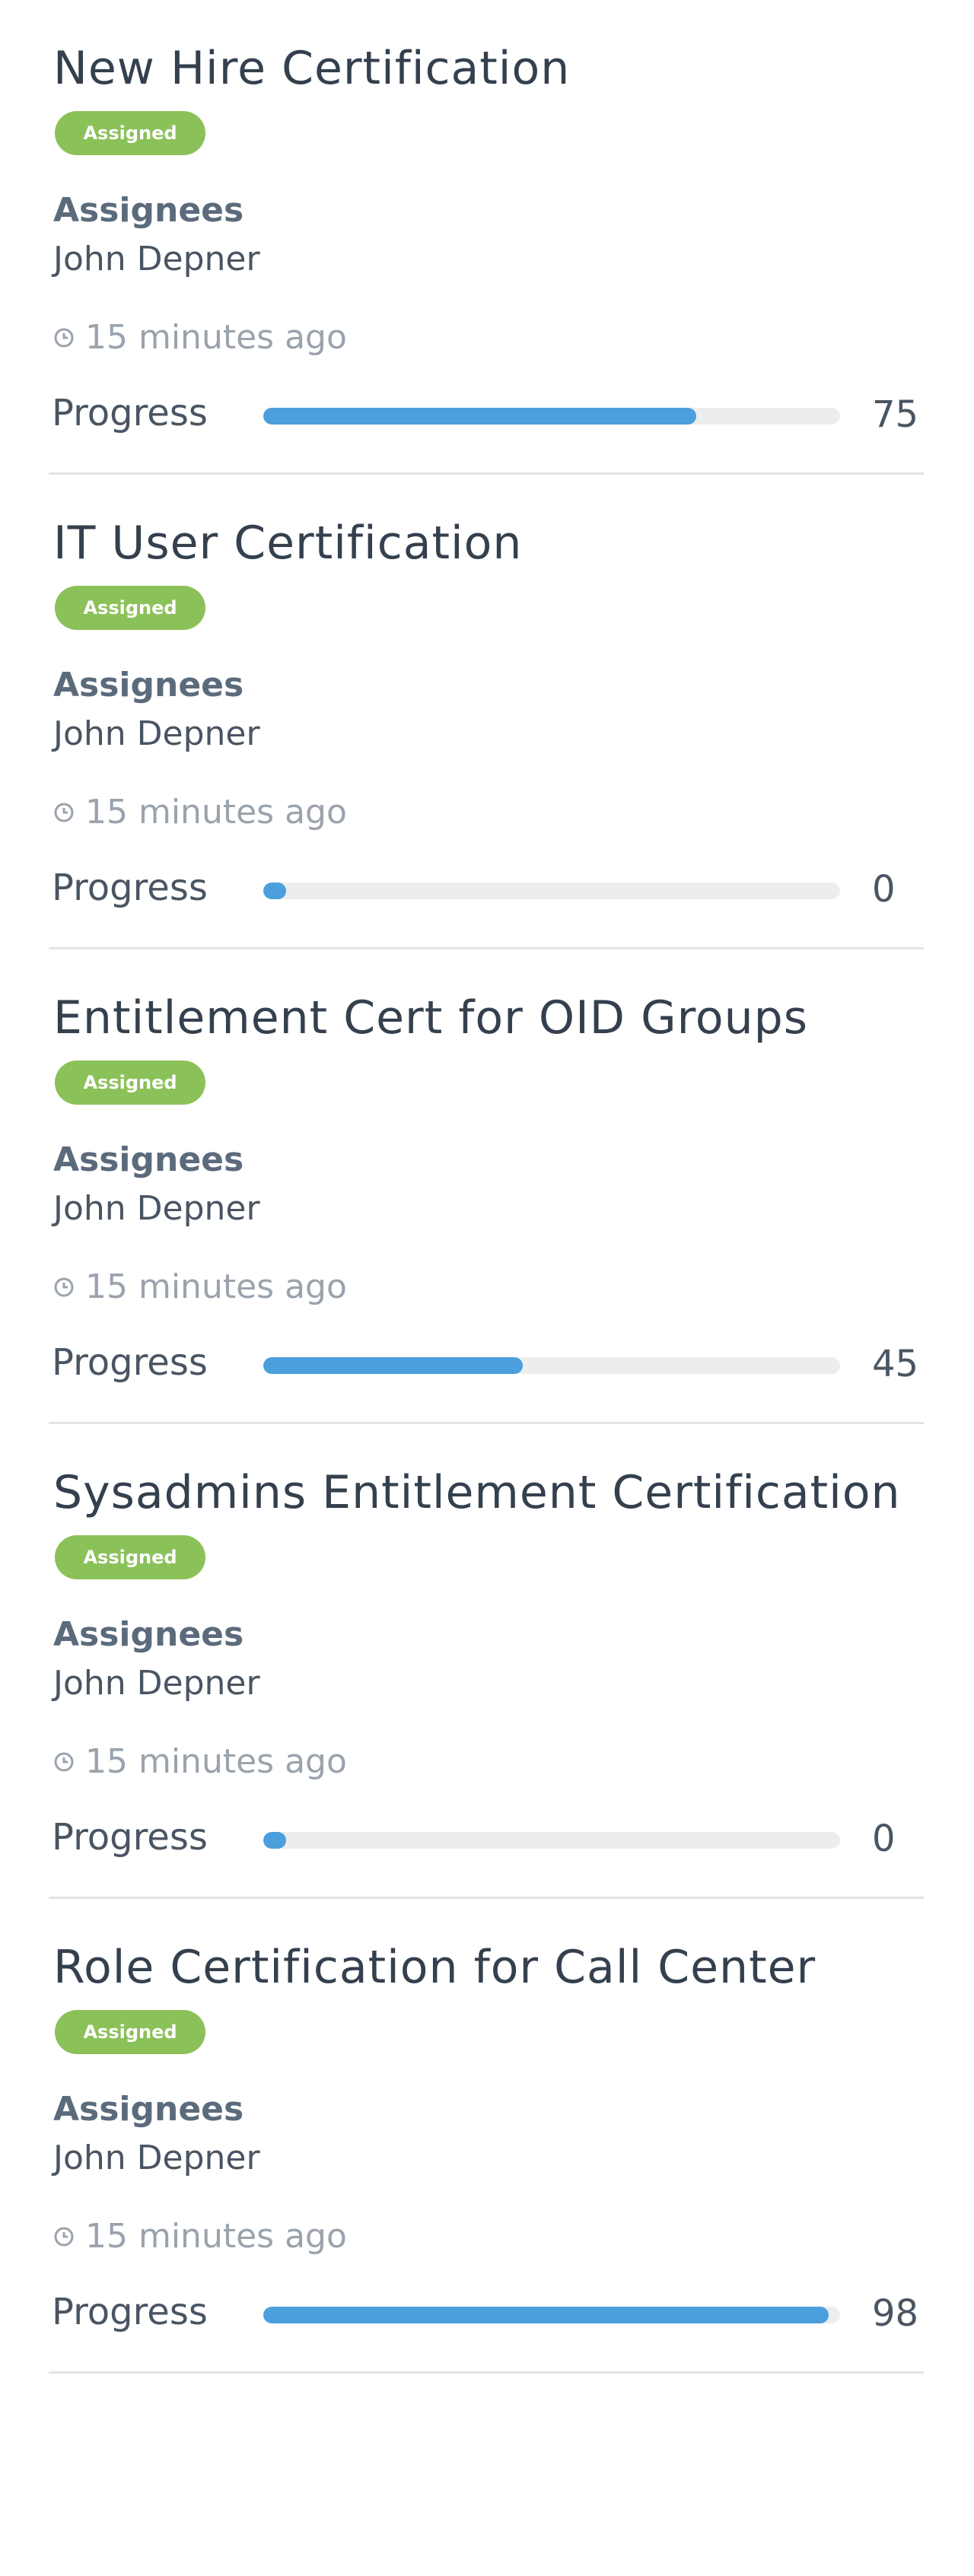 The width and height of the screenshot is (974, 2576). What do you see at coordinates (895, 414) in the screenshot?
I see `progress-value: 75` at bounding box center [895, 414].